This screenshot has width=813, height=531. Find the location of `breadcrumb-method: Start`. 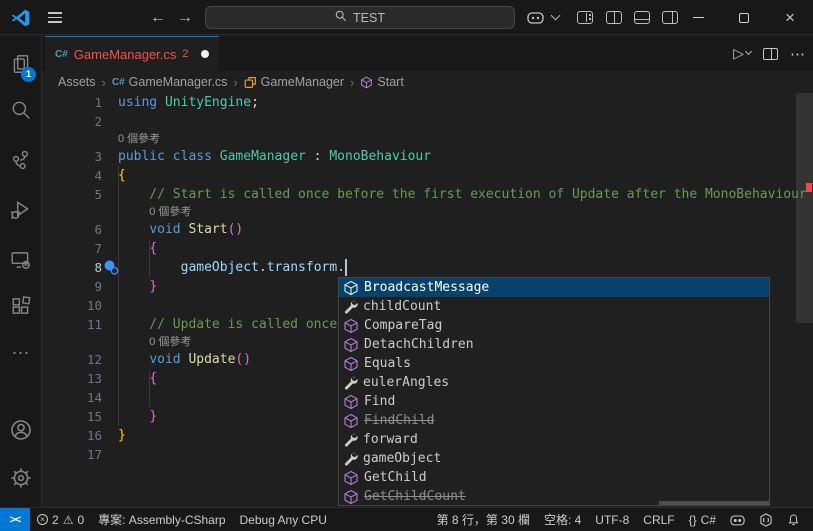

breadcrumb-method: Start is located at coordinates (382, 82).